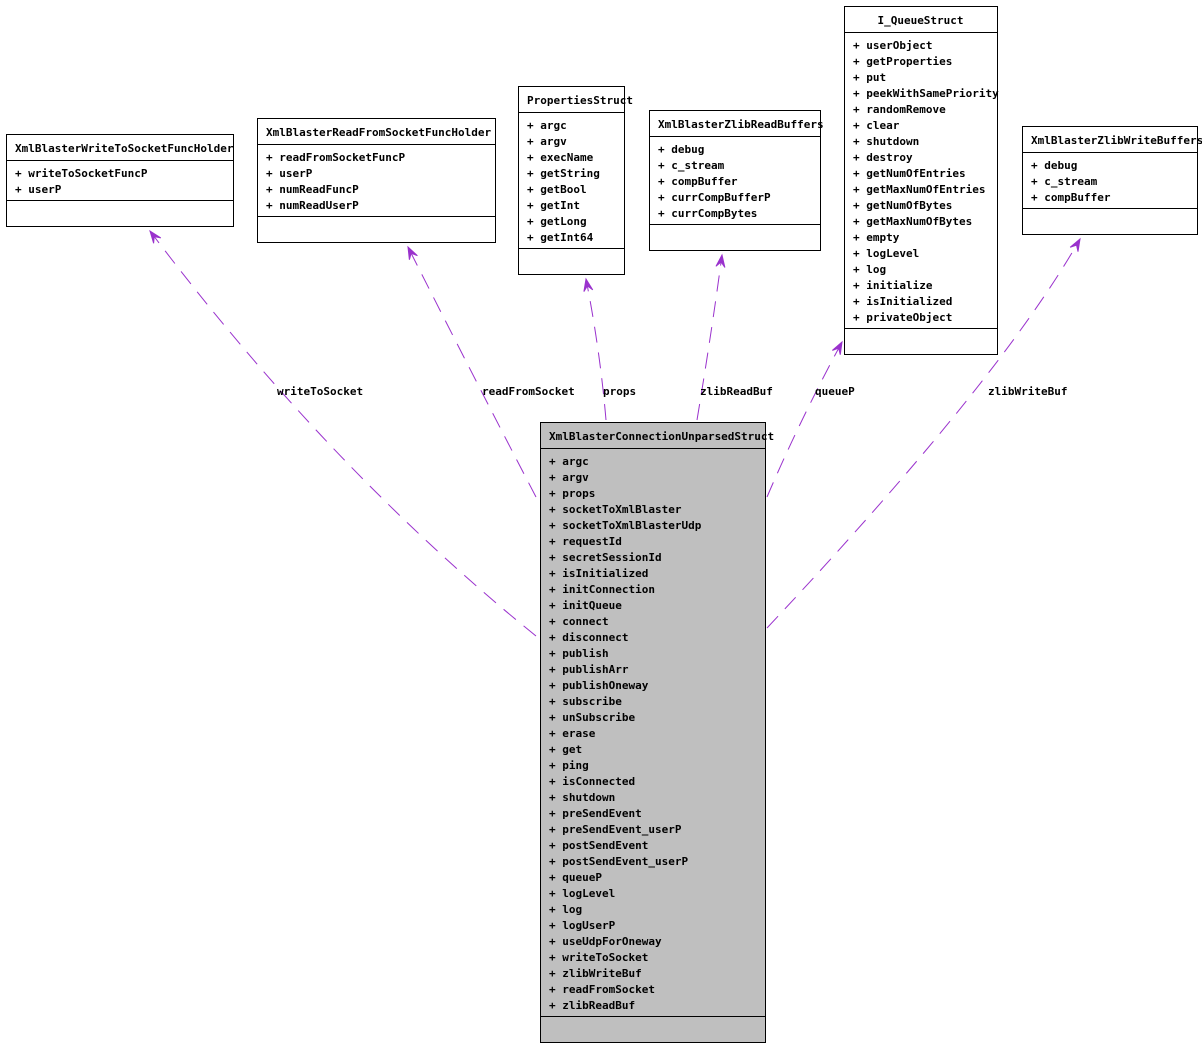  I want to click on member-getMaxNumOfEntries: + getMaxNumOfEntries, so click(919, 189).